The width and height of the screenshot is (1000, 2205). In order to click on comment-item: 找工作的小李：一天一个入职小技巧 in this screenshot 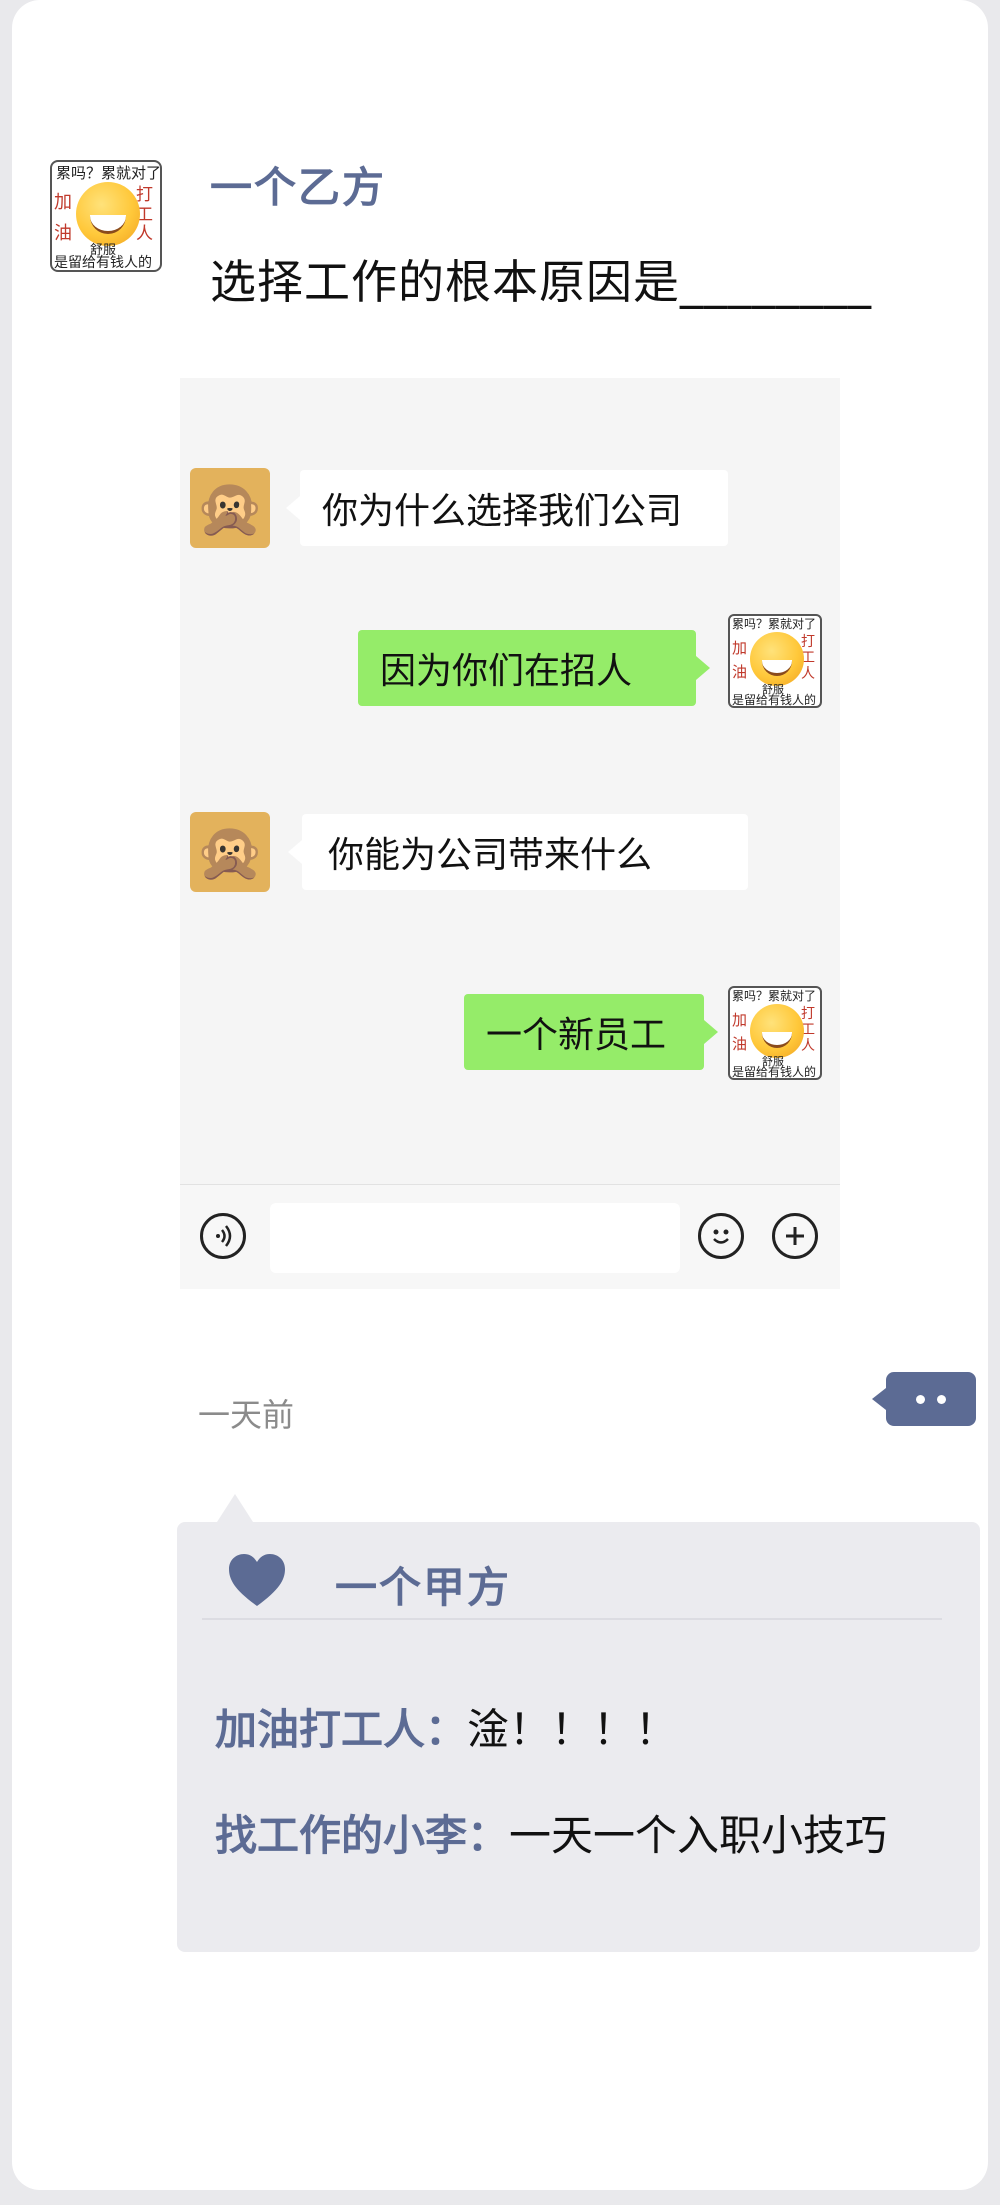, I will do `click(551, 1832)`.